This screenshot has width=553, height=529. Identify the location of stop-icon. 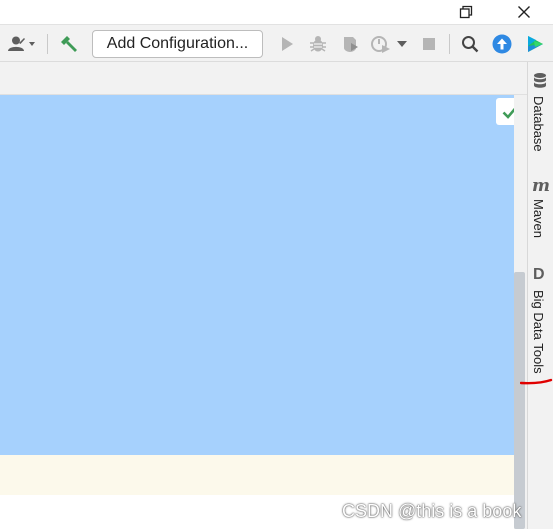
(429, 44).